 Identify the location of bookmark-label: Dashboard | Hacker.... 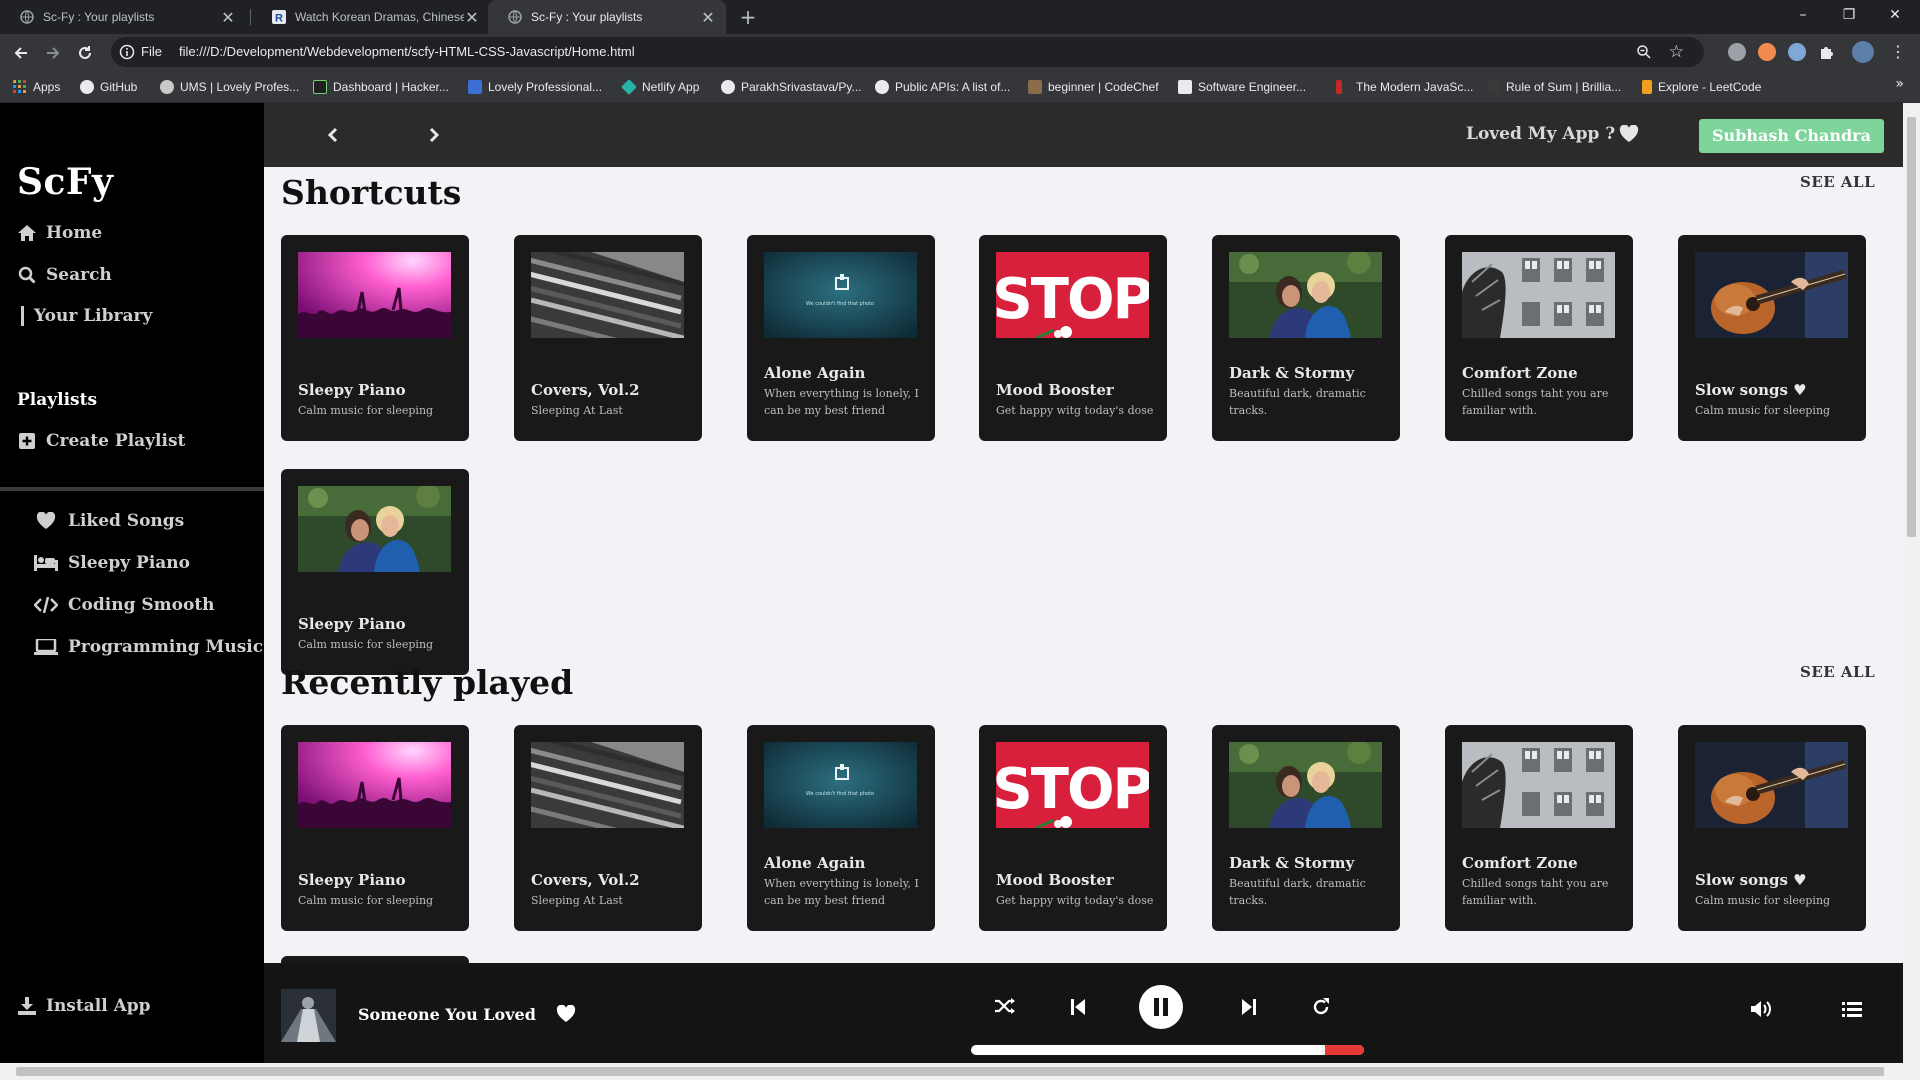
(391, 87).